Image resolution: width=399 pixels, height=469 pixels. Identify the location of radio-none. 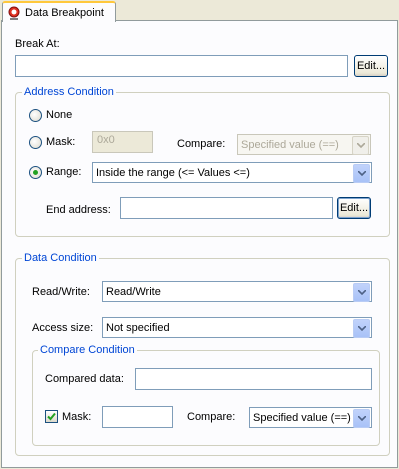
(35, 115).